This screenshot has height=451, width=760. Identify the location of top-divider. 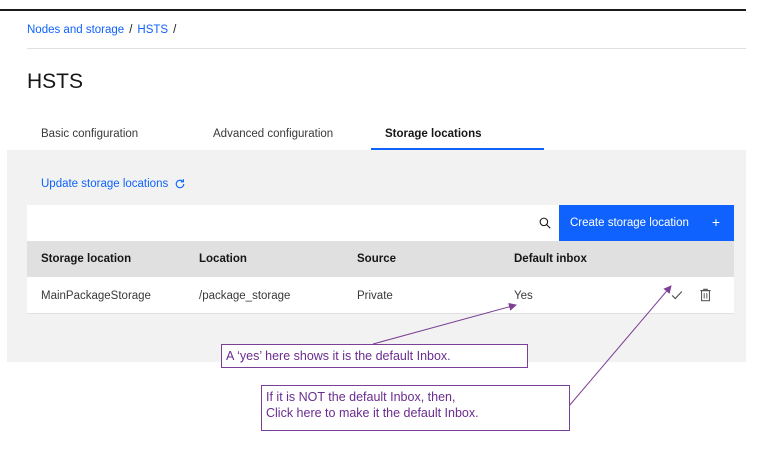
(373, 10).